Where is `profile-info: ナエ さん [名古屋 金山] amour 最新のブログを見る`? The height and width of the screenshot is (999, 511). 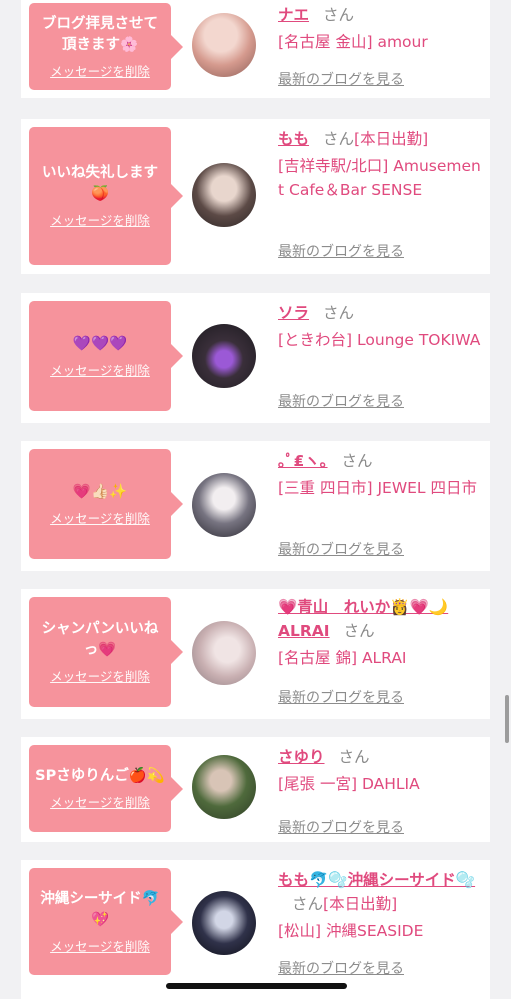
profile-info: ナエ さん [名古屋 金山] amour 最新のブログを見る is located at coordinates (380, 45).